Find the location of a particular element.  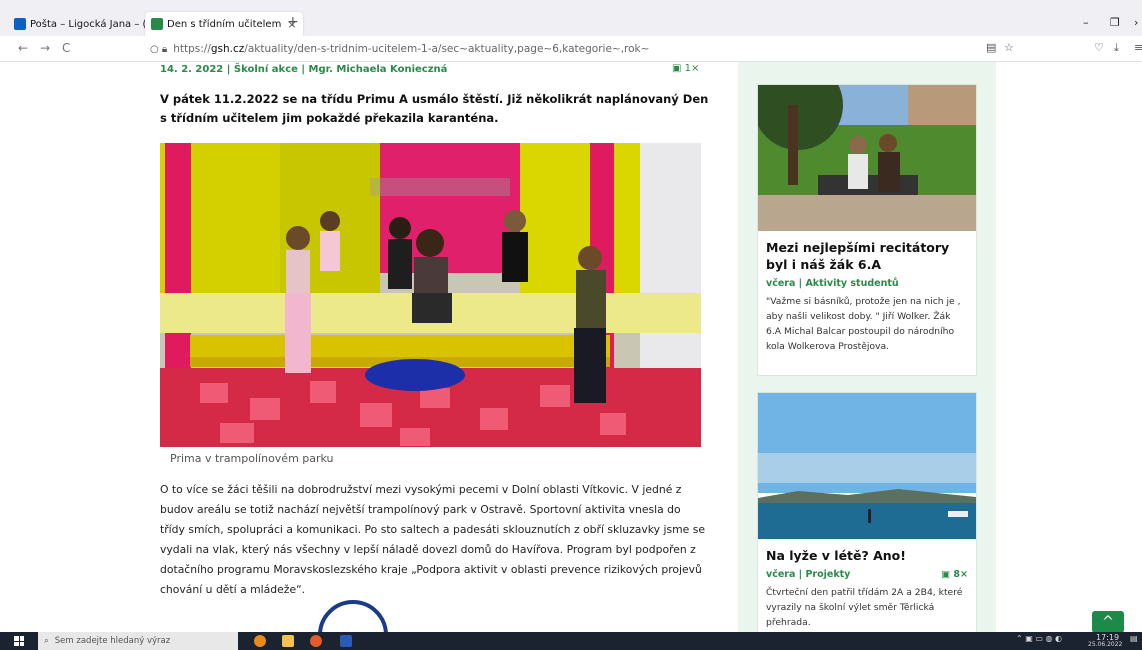

chrome-icon is located at coordinates (260, 641).